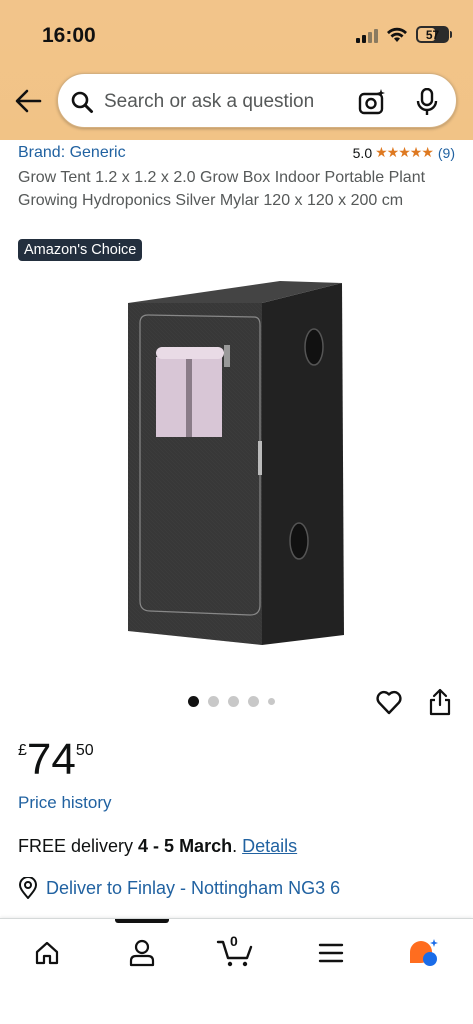 Image resolution: width=473 pixels, height=1024 pixels. Describe the element at coordinates (362, 152) in the screenshot. I see `rating-value: 5.0` at that location.